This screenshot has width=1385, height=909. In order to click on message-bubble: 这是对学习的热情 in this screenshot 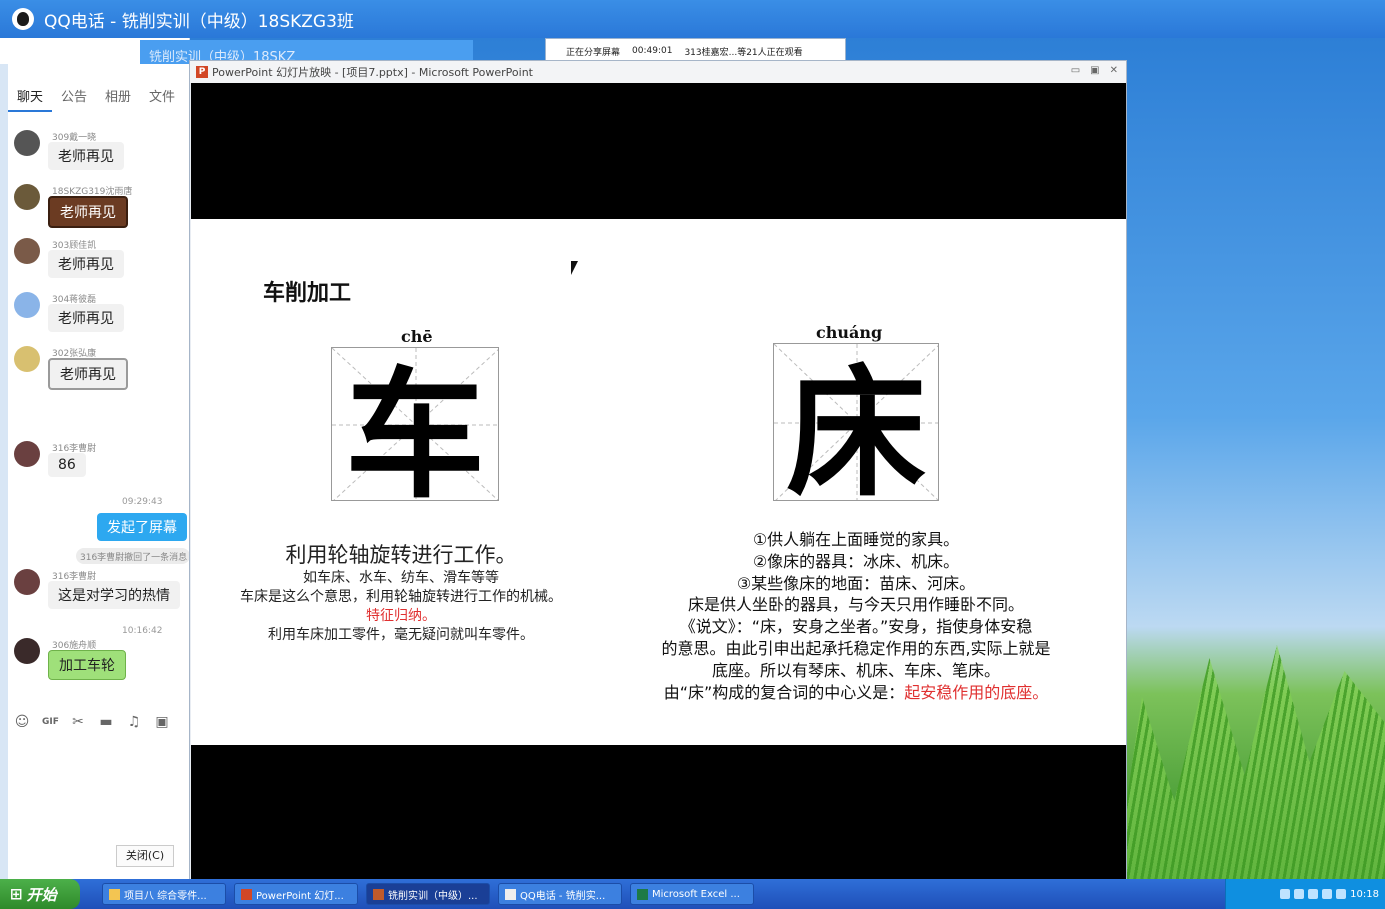, I will do `click(114, 595)`.